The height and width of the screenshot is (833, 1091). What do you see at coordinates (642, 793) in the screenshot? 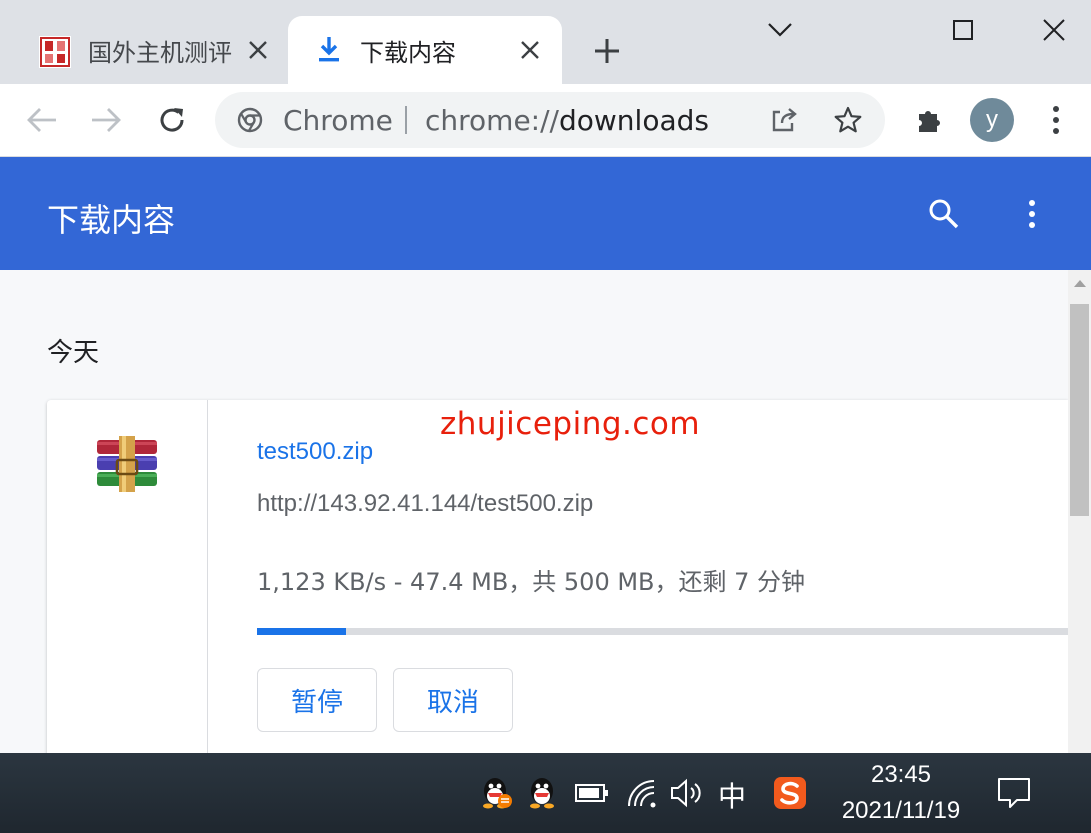
I see `wifi-icon` at bounding box center [642, 793].